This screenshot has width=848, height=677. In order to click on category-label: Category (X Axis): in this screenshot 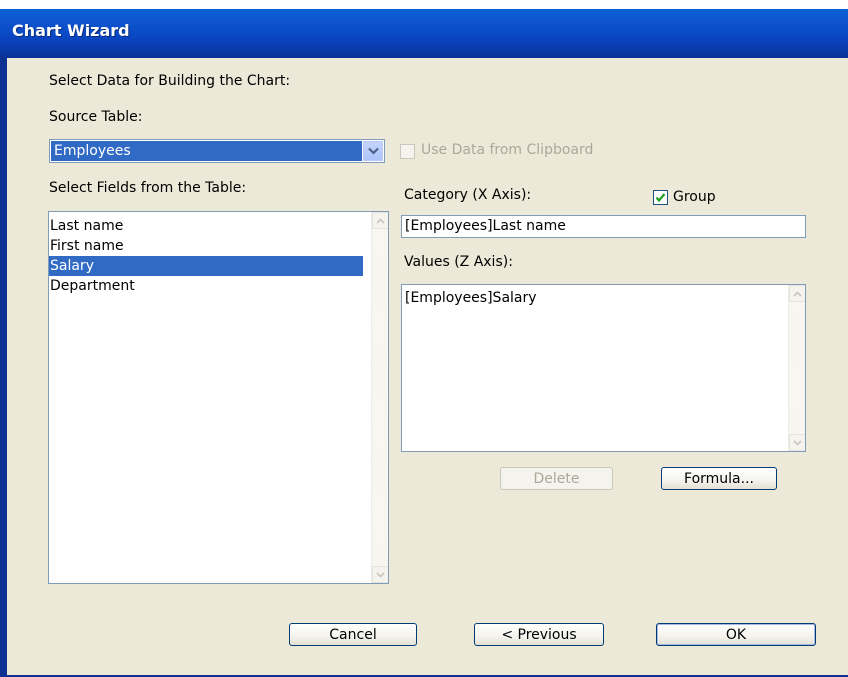, I will do `click(468, 195)`.